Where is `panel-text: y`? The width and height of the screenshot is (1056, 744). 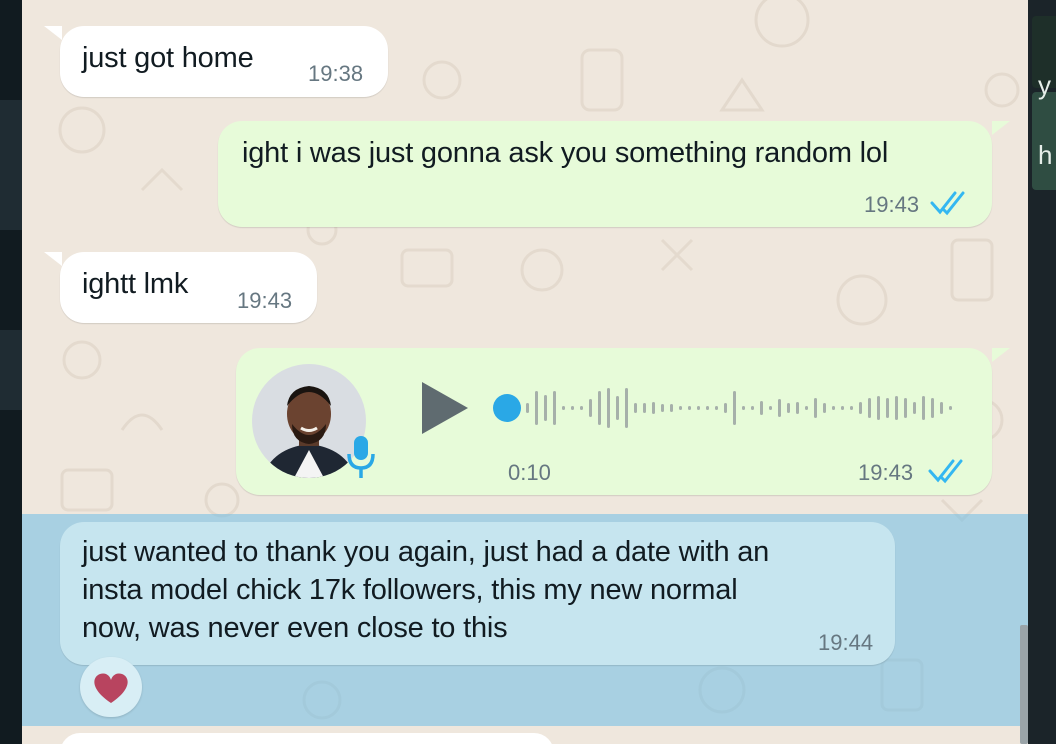 panel-text: y is located at coordinates (1044, 85).